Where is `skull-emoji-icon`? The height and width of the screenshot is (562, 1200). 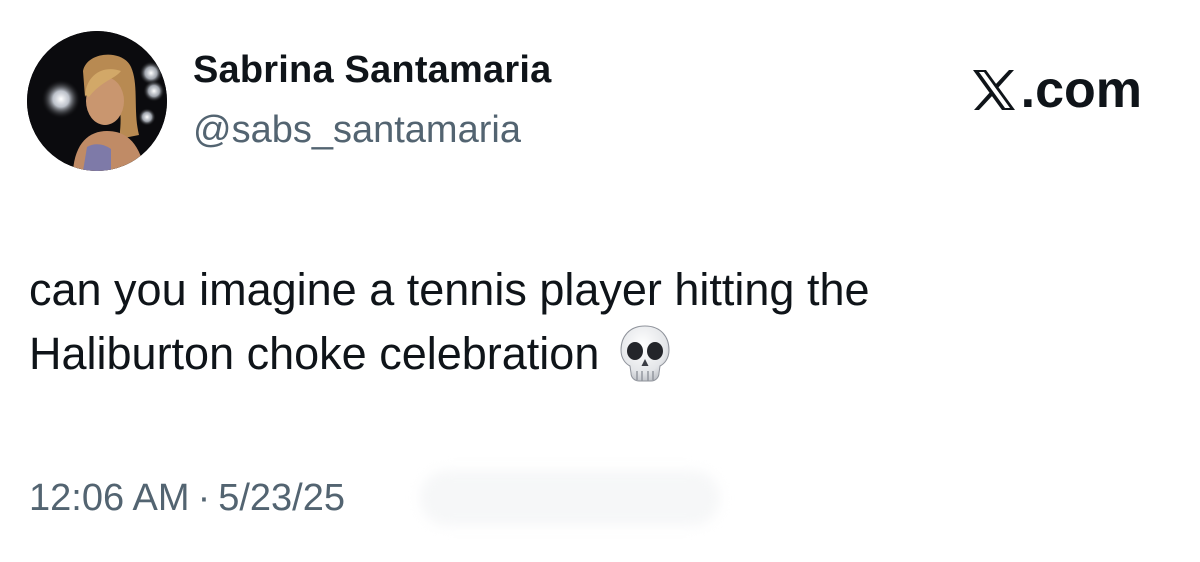
skull-emoji-icon is located at coordinates (645, 353).